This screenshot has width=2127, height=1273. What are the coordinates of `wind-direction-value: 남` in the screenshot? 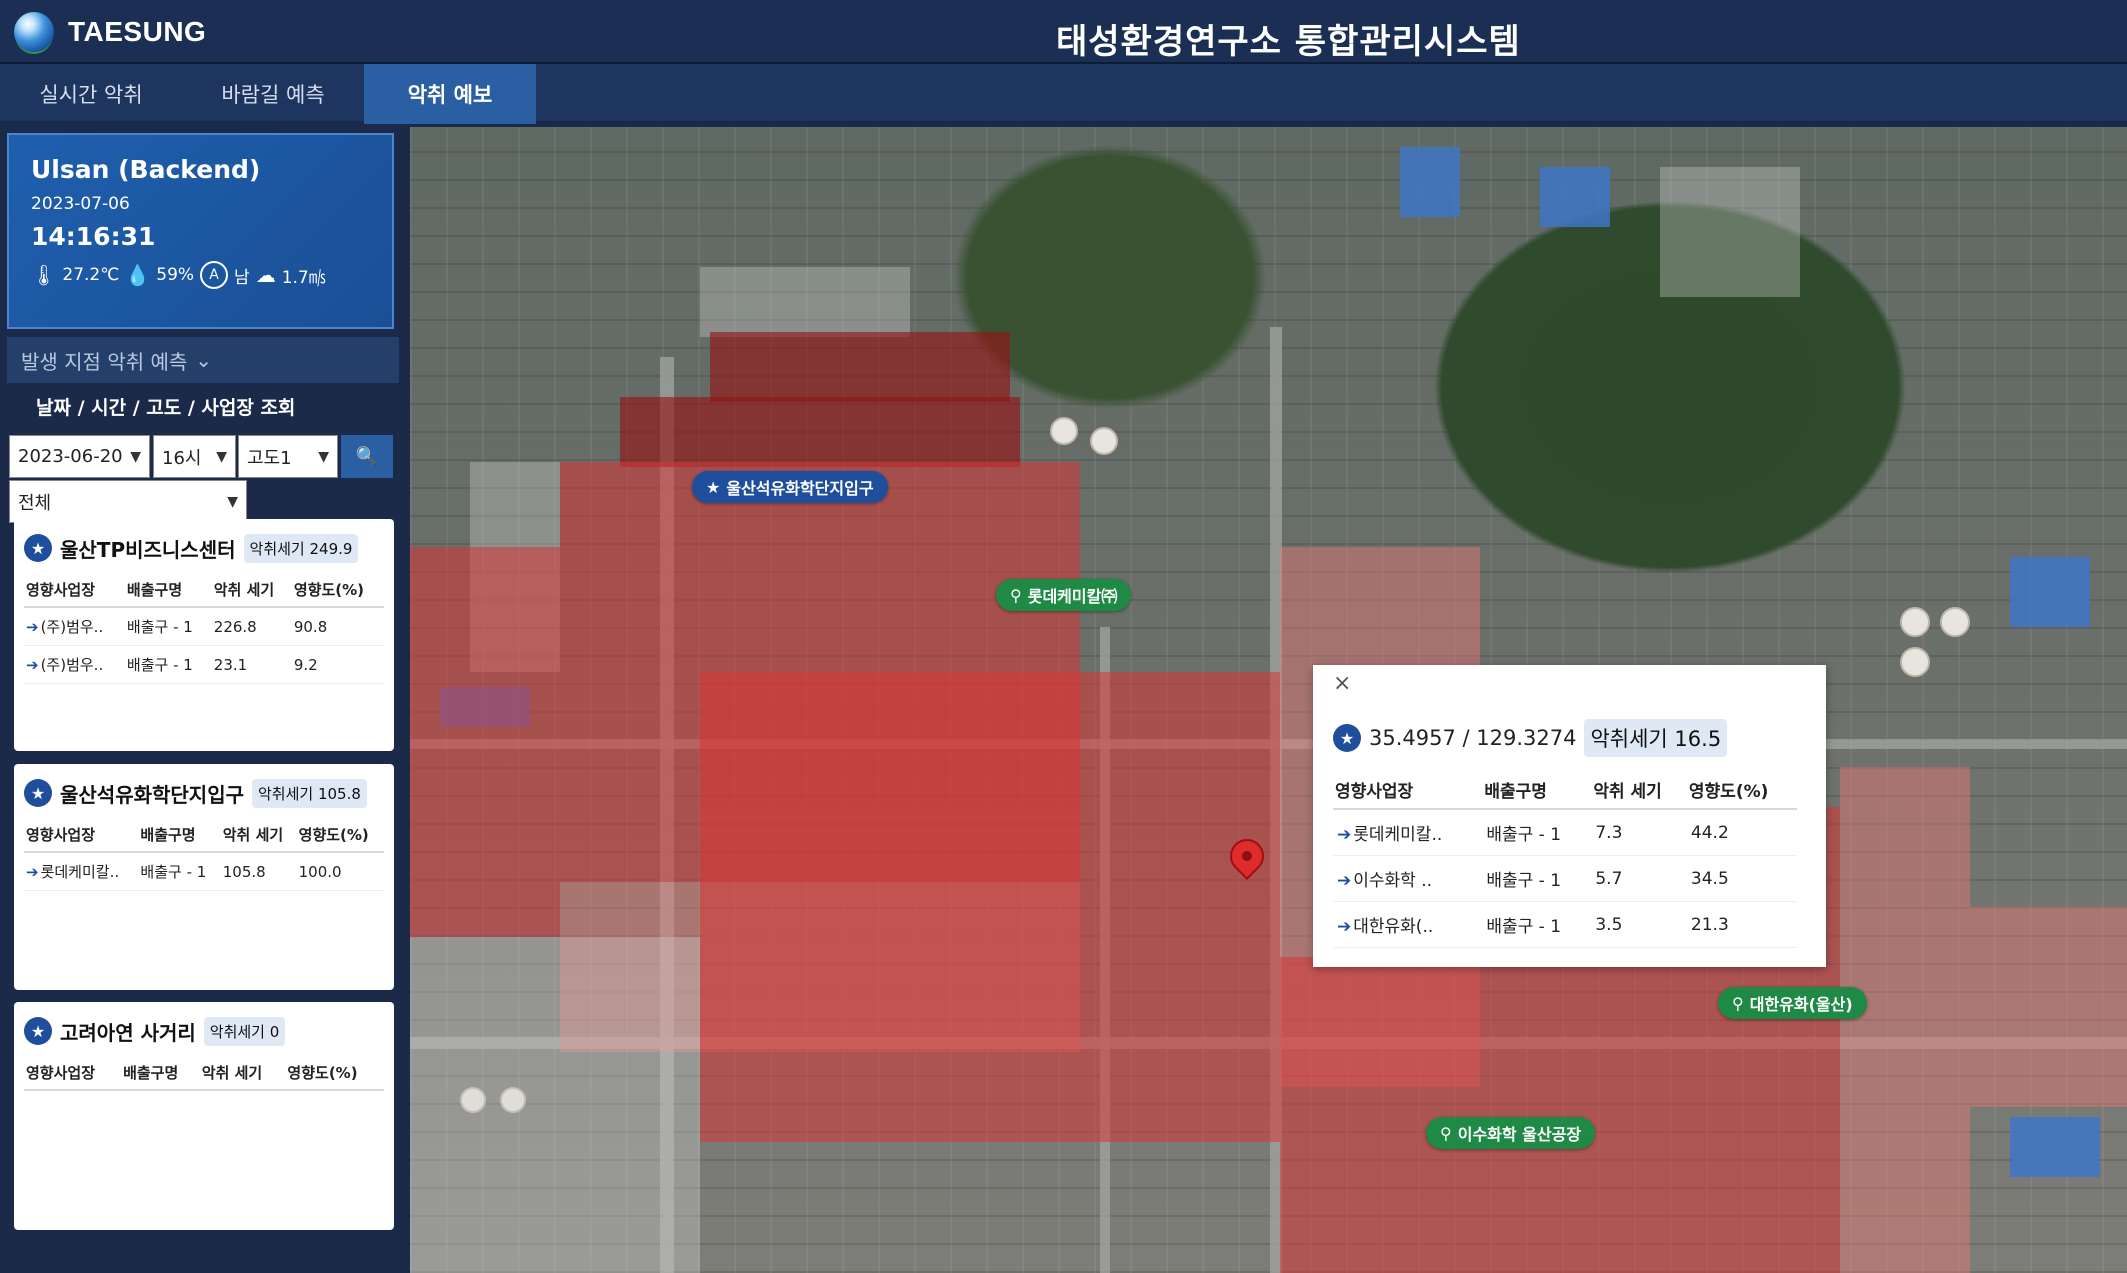 It's located at (242, 277).